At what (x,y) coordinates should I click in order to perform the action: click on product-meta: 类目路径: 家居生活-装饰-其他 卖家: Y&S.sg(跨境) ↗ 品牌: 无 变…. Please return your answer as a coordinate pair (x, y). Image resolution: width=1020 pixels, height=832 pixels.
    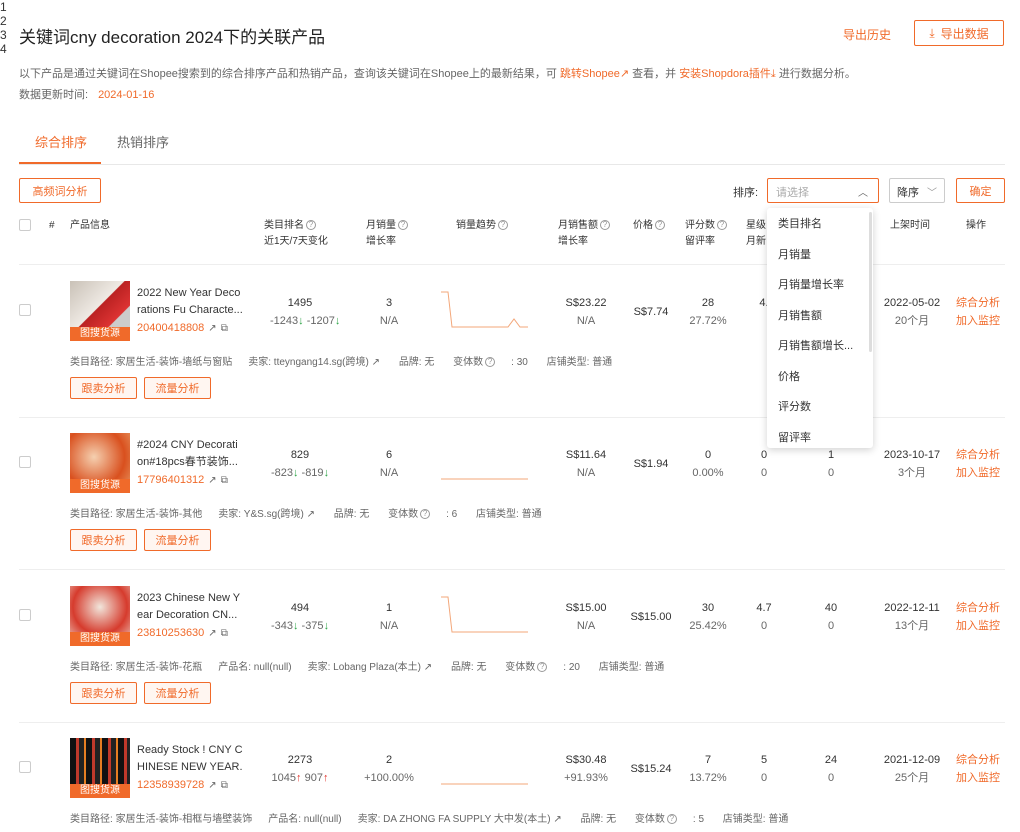
    Looking at the image, I should click on (306, 514).